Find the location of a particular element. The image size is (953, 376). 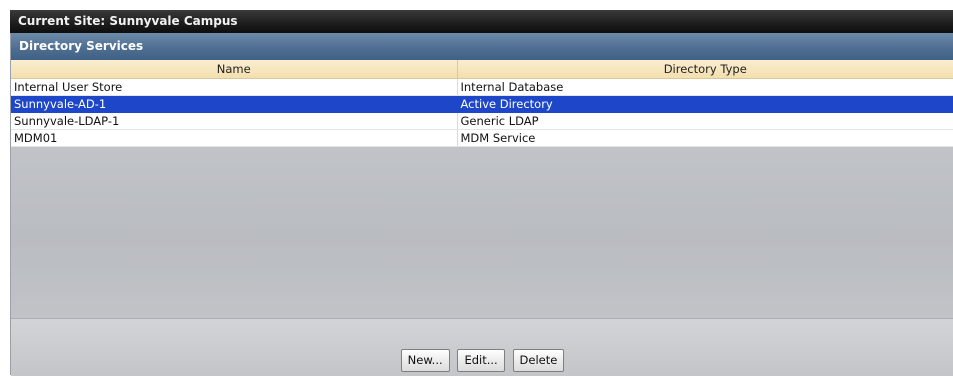

delete-button: Delete is located at coordinates (538, 360).